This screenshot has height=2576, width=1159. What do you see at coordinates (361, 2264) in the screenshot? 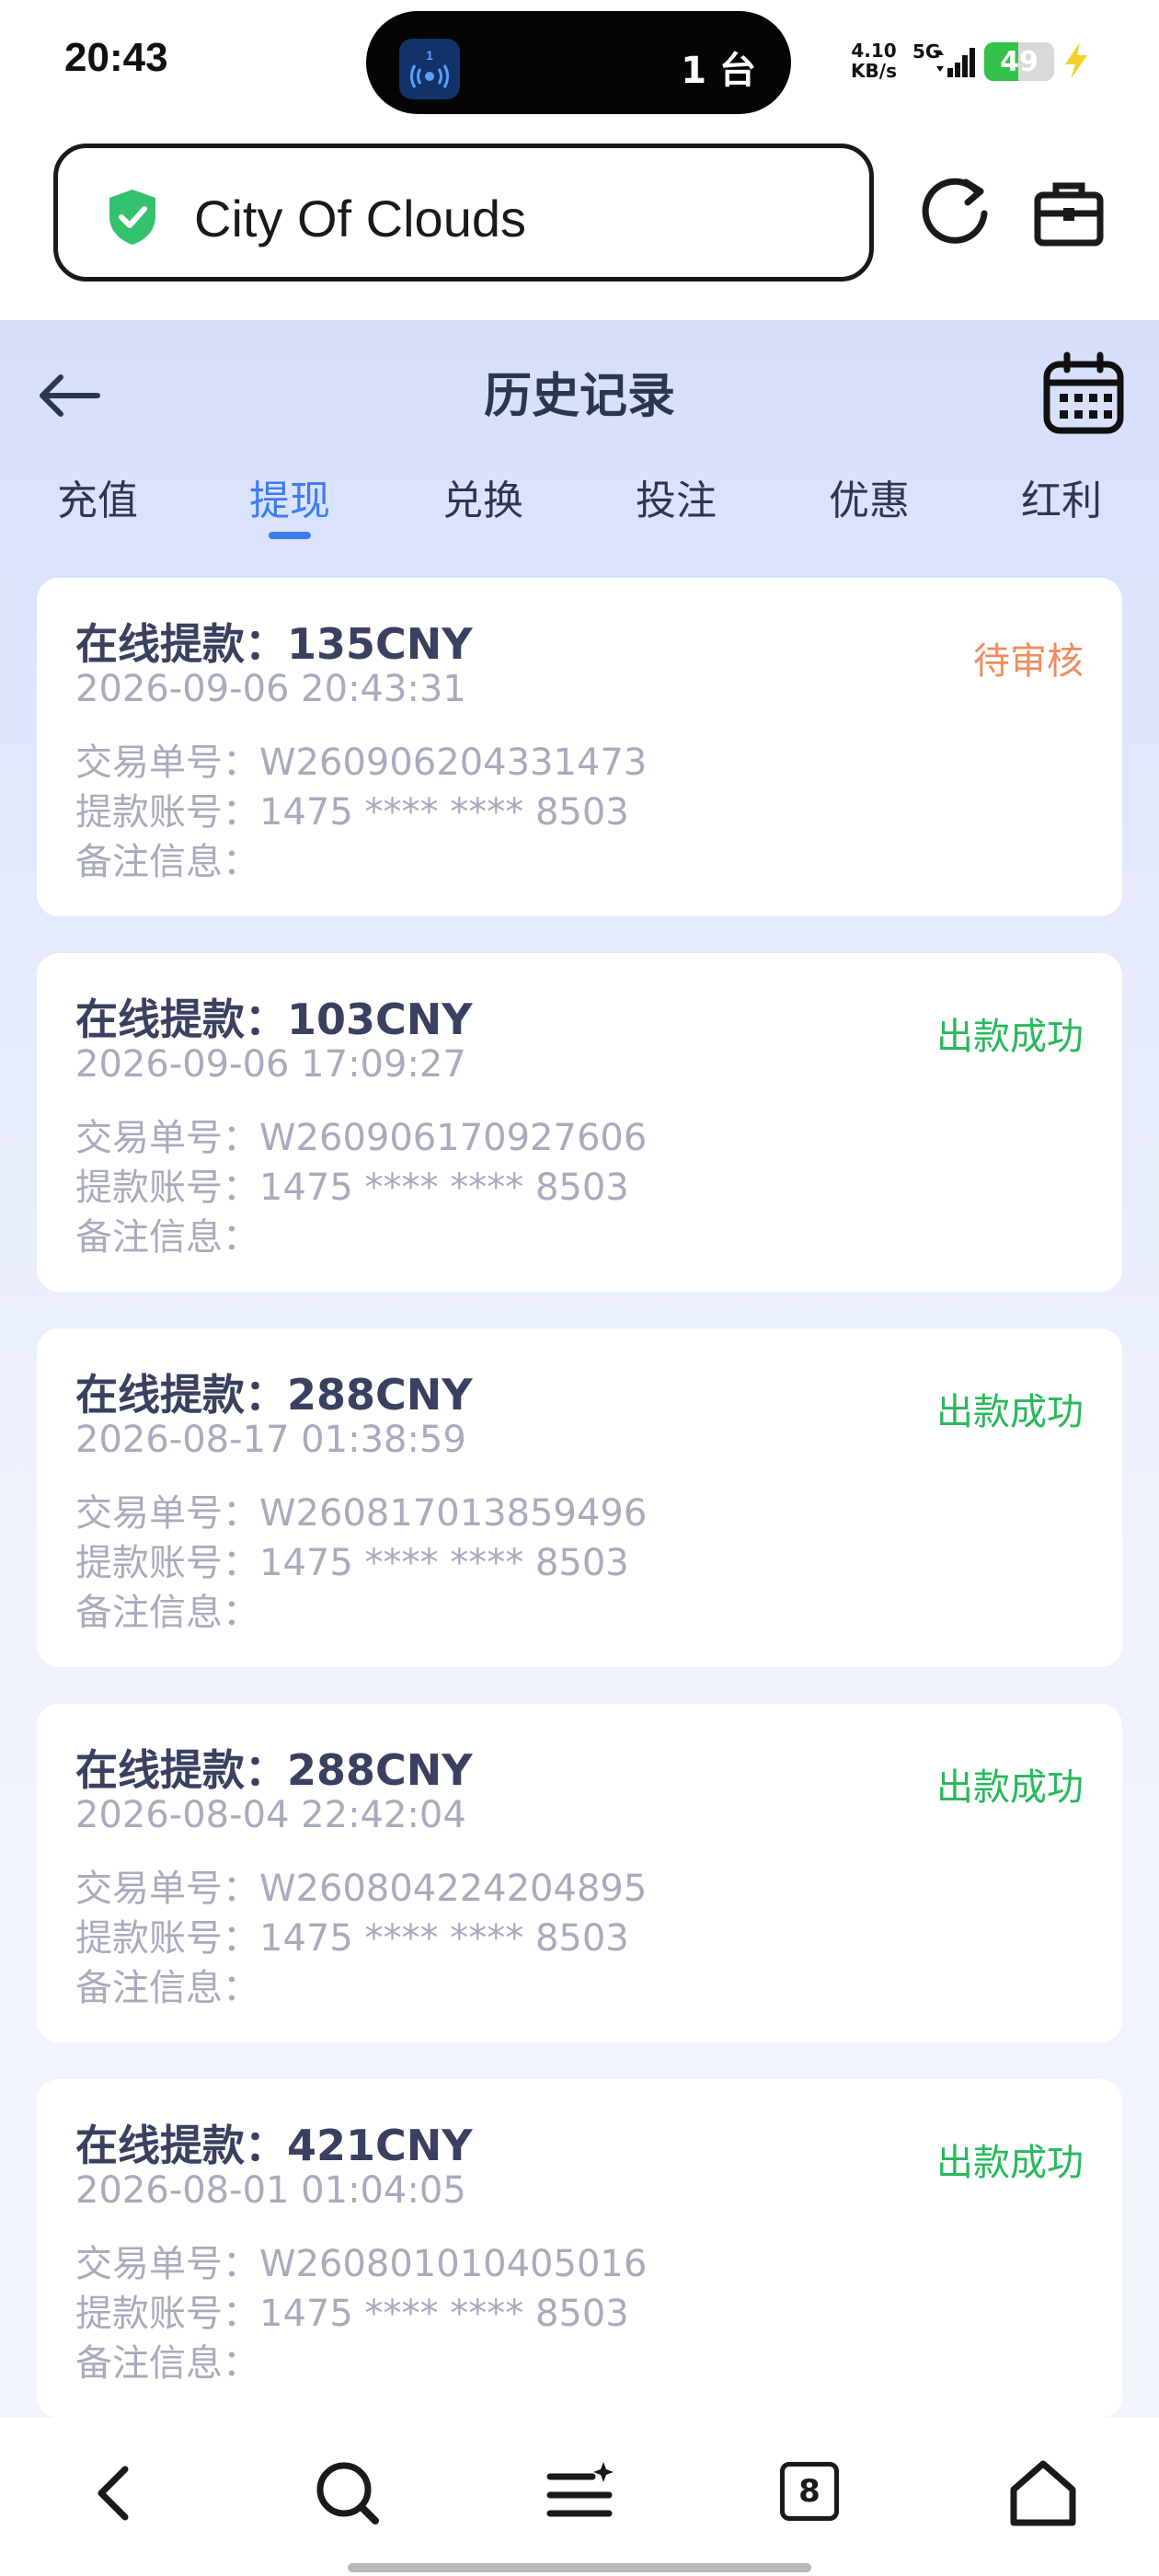
I see `record-order-number: 交易单号：W260801010405016` at bounding box center [361, 2264].